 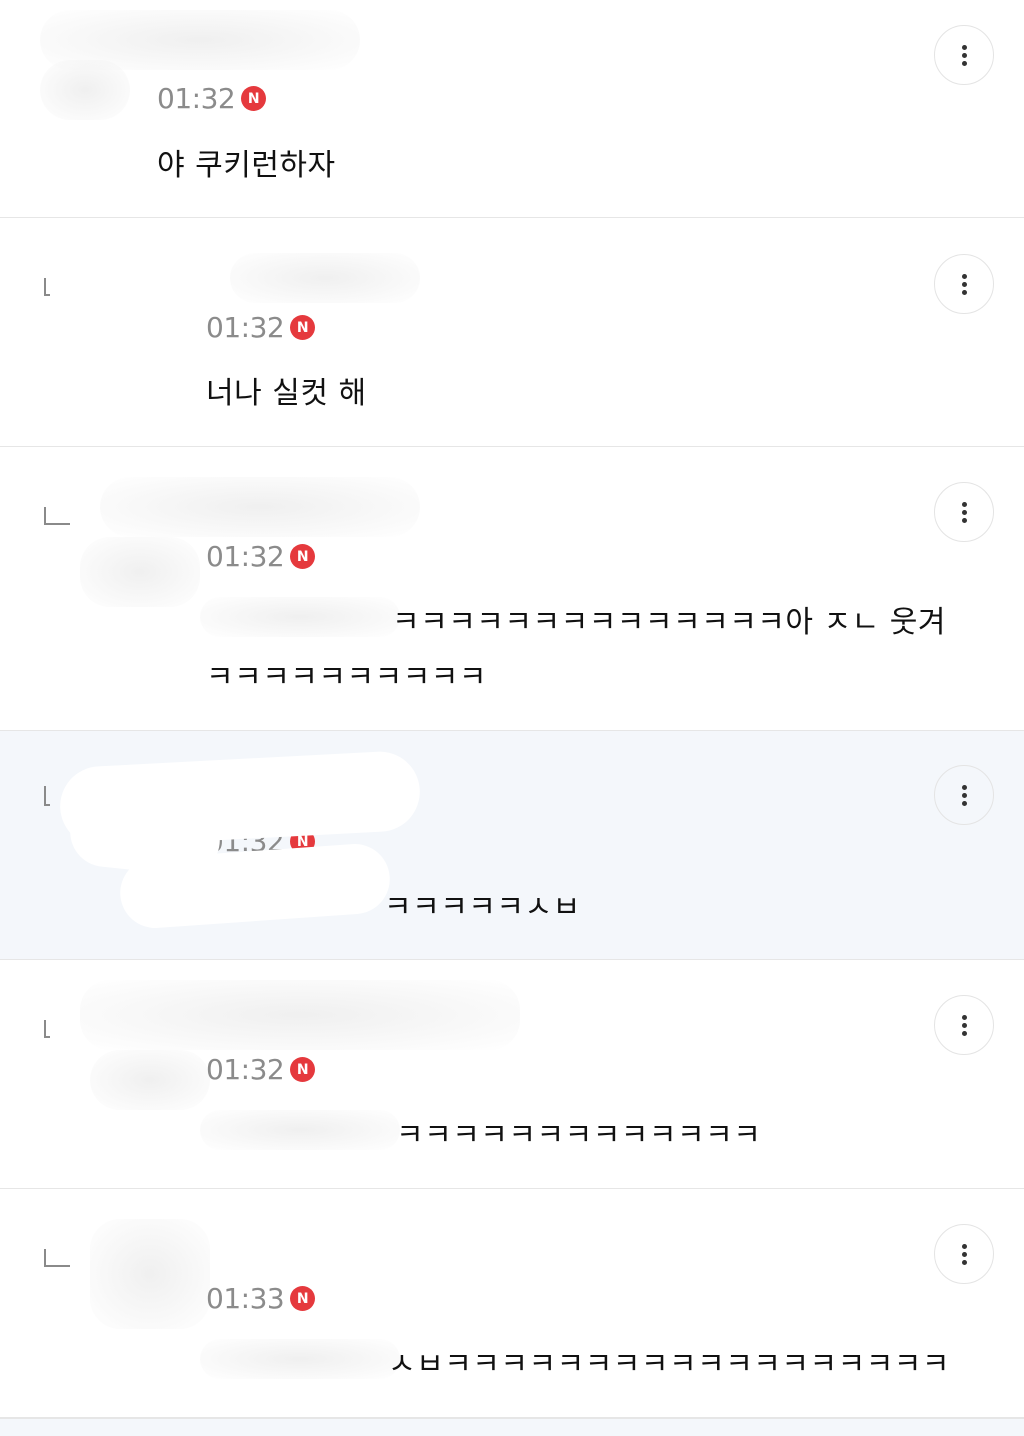 What do you see at coordinates (579, 1135) in the screenshot?
I see `comment-text: ㅋㅋㅋㅋㅋㅋㅋㅋㅋㅋㅋㅋㅋ` at bounding box center [579, 1135].